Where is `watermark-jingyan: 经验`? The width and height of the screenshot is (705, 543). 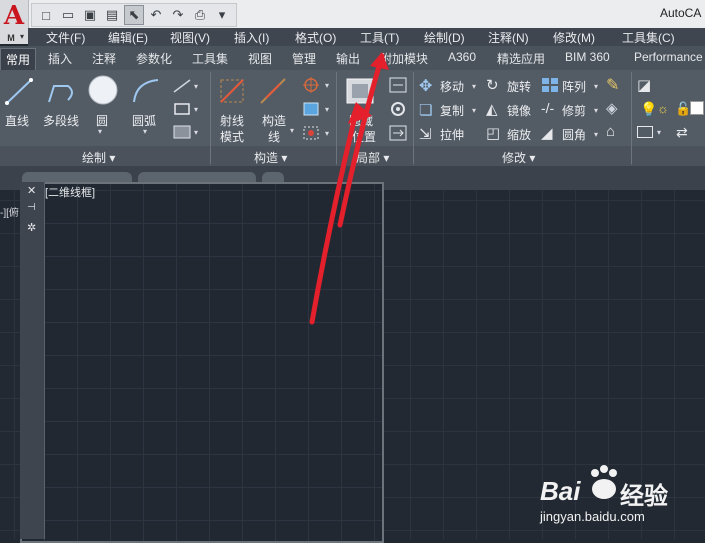
watermark-jingyan: 经验 is located at coordinates (644, 496).